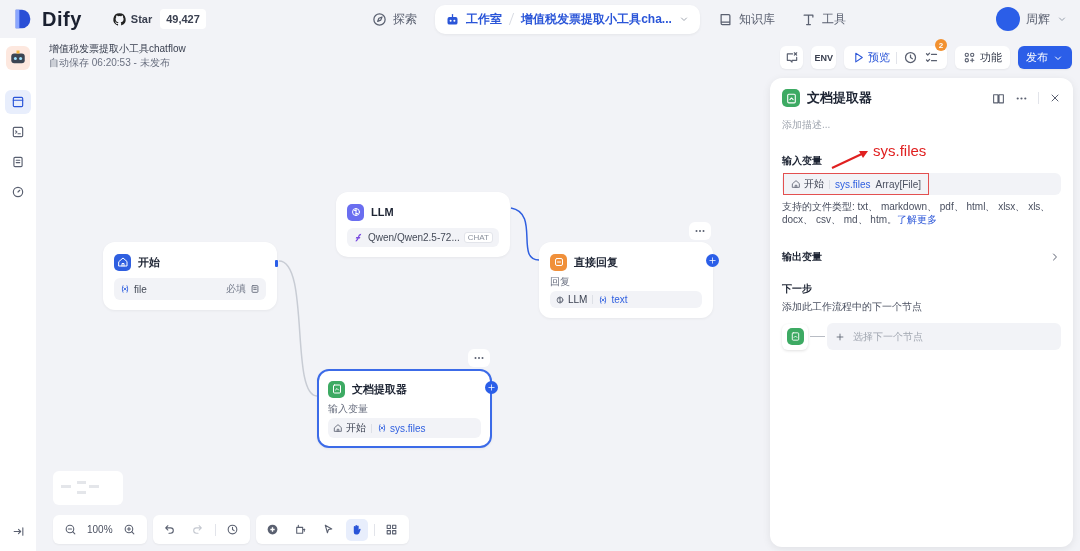 The height and width of the screenshot is (551, 1080). What do you see at coordinates (183, 19) in the screenshot?
I see `star-count: 49,427` at bounding box center [183, 19].